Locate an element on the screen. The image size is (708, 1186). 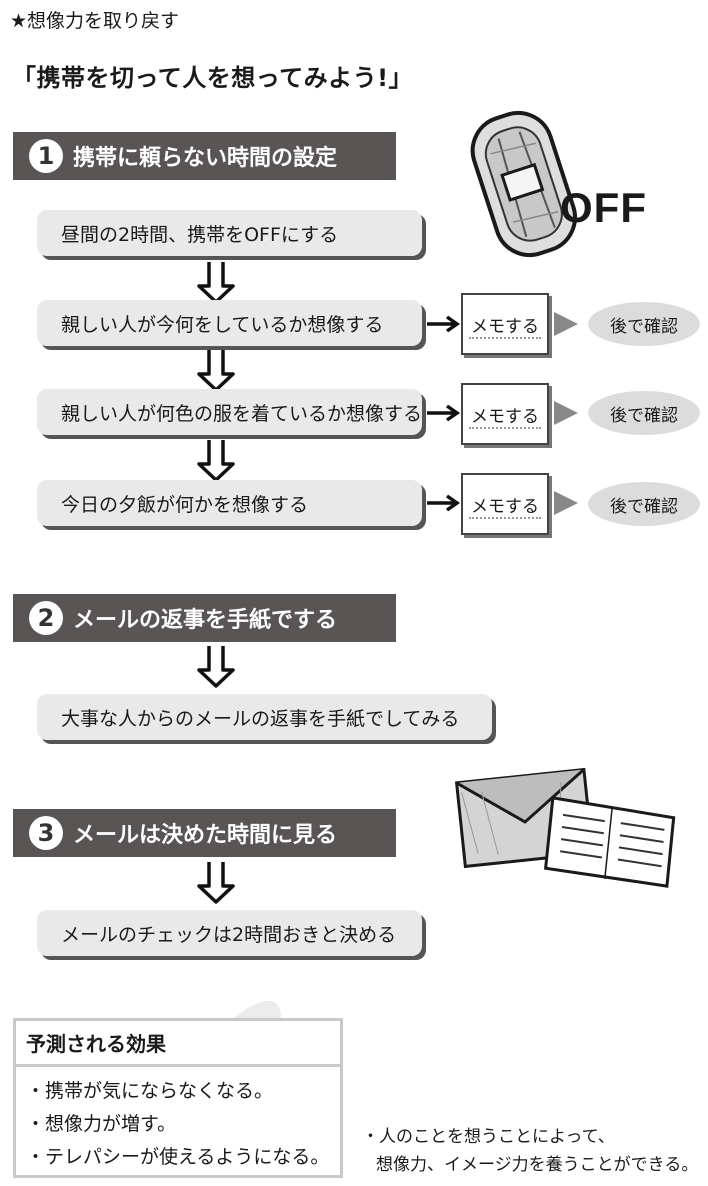
header-caption: ★想像力を取り戻す is located at coordinates (95, 21).